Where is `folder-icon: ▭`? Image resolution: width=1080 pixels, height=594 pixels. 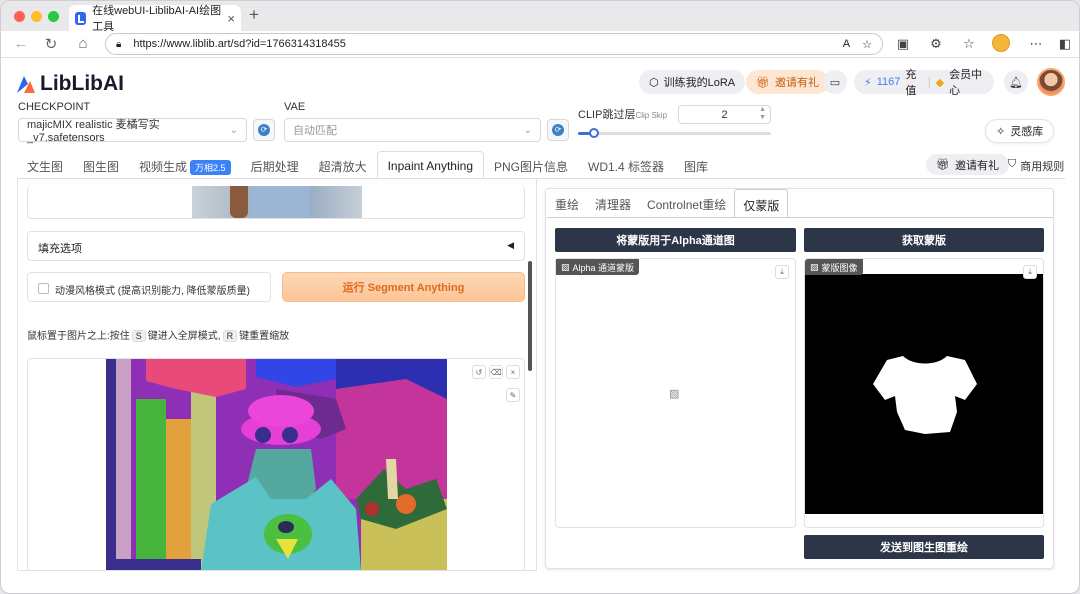 folder-icon: ▭ is located at coordinates (835, 82).